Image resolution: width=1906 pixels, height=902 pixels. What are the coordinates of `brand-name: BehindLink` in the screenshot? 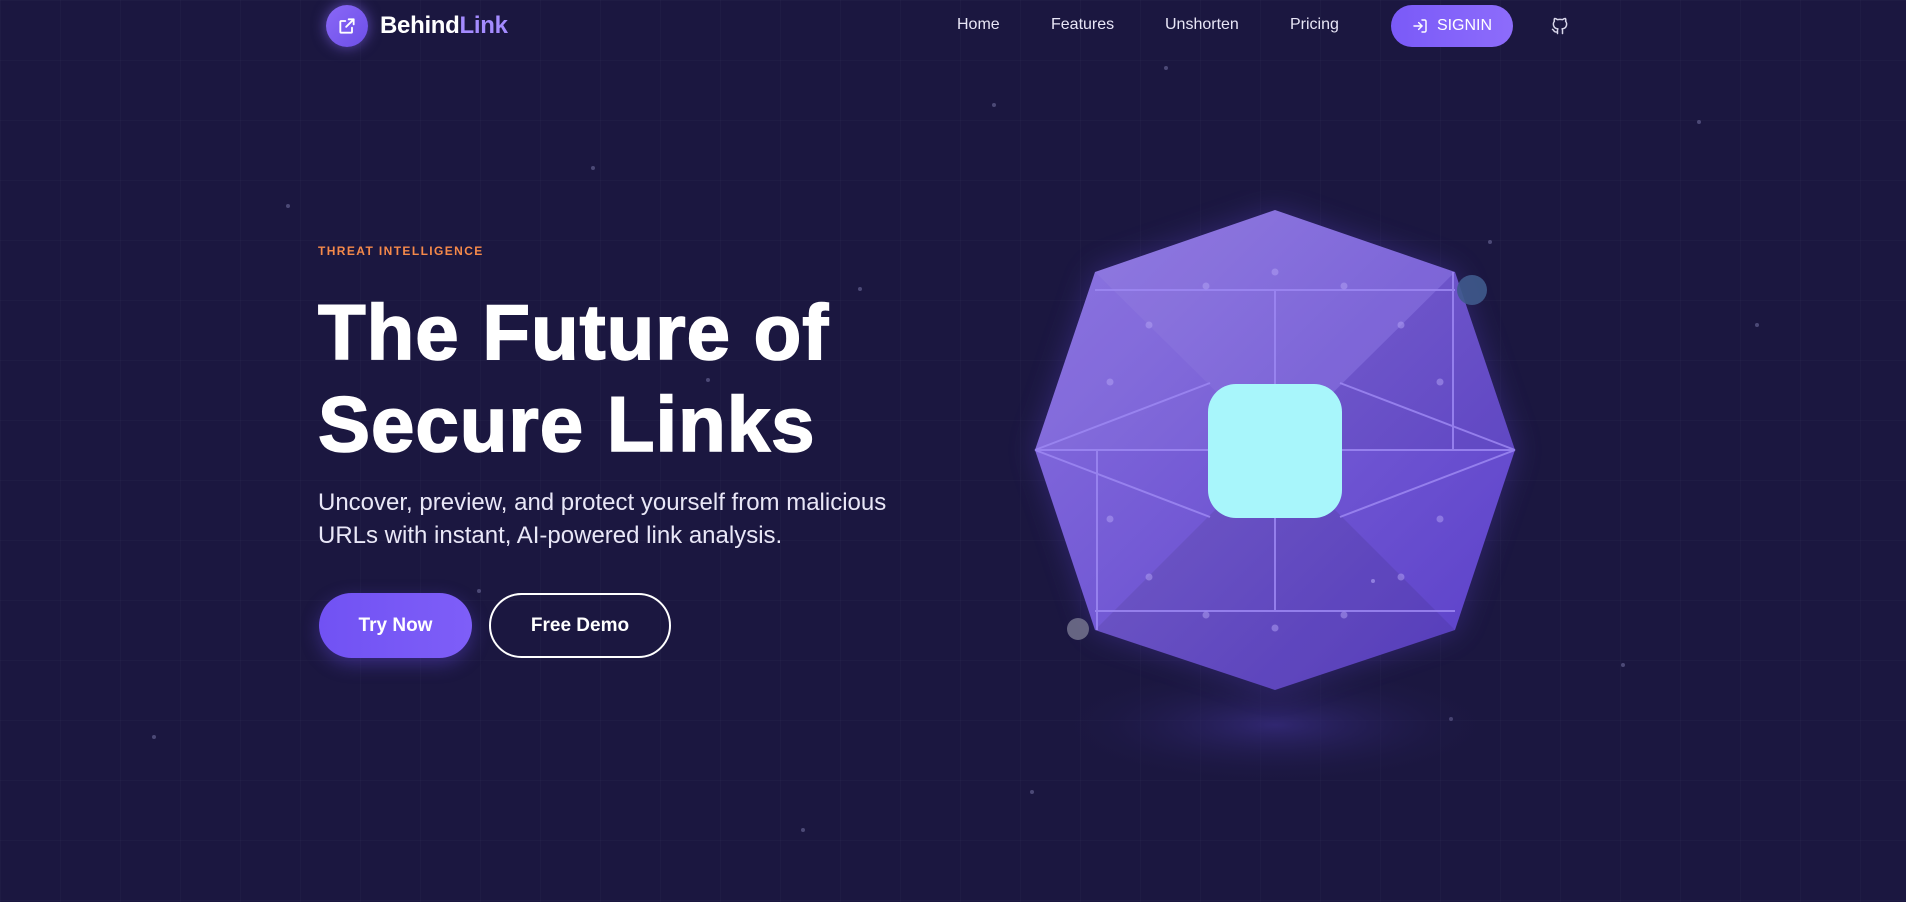 It's located at (444, 26).